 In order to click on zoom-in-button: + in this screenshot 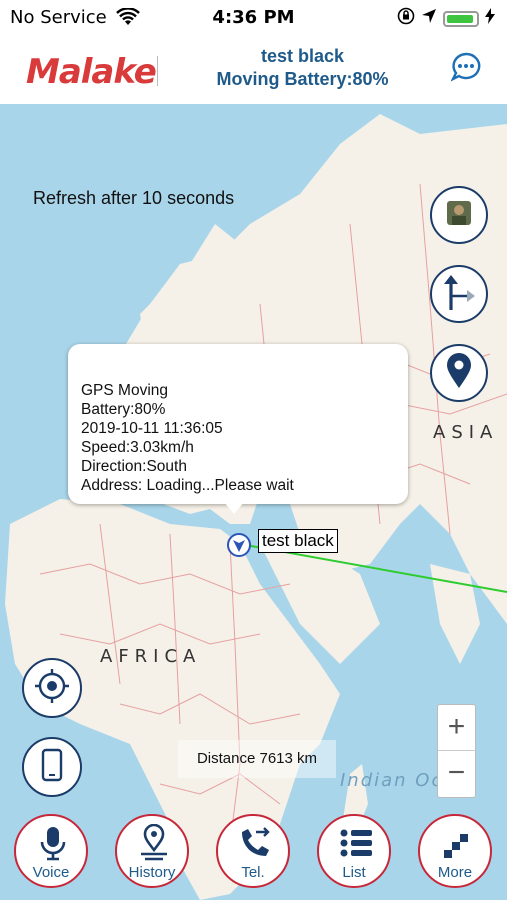, I will do `click(456, 727)`.